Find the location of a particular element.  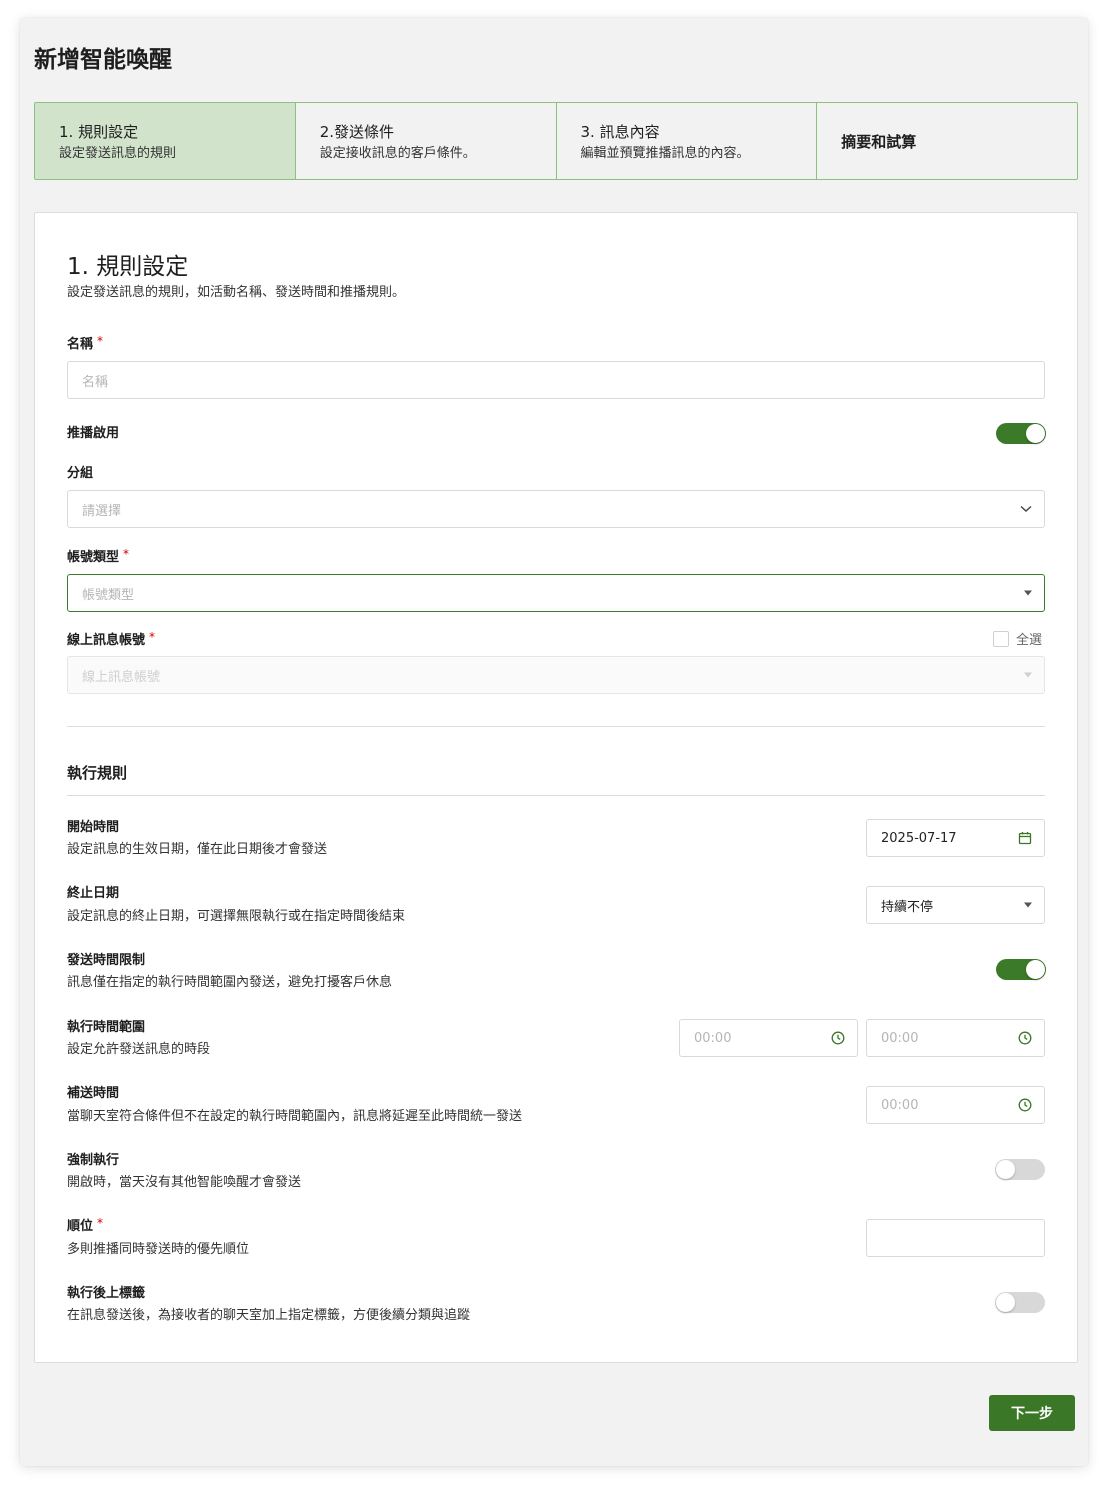

tag-after-desc: 在訊息發送後，為接收者的聊天室加上指定標籤，方便後續分類與追蹤 is located at coordinates (269, 1315).